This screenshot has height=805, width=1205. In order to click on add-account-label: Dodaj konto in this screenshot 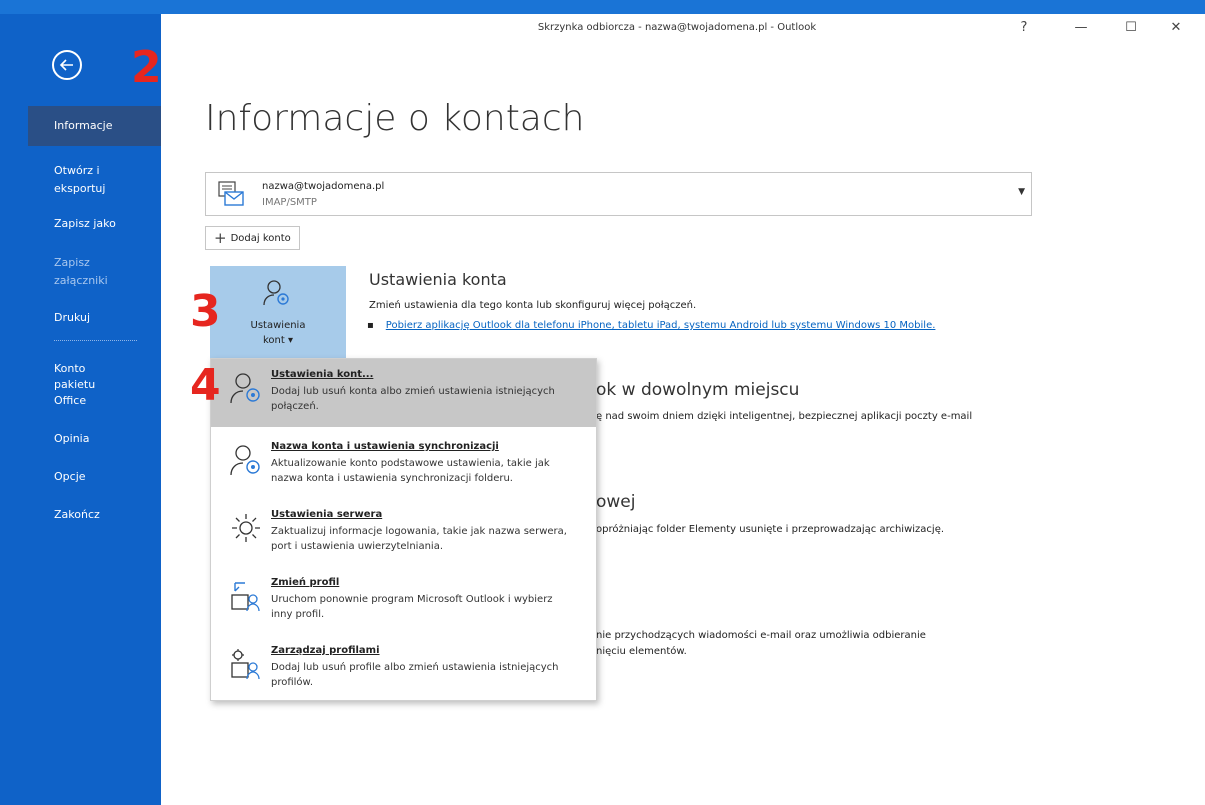, I will do `click(260, 238)`.